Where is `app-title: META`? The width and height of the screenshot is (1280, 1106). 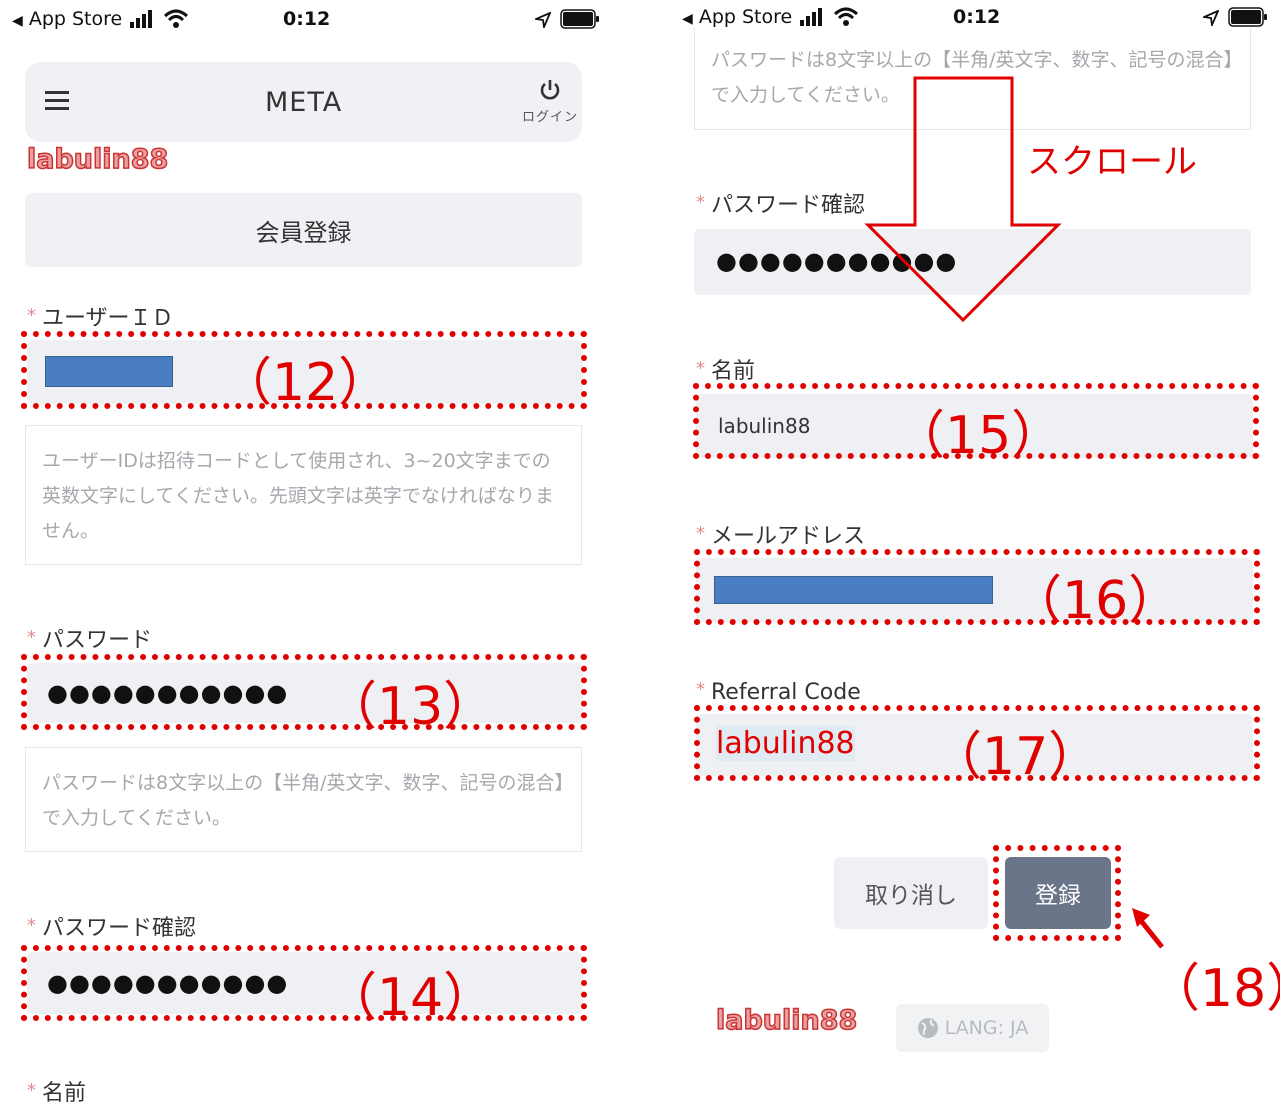
app-title: META is located at coordinates (304, 102).